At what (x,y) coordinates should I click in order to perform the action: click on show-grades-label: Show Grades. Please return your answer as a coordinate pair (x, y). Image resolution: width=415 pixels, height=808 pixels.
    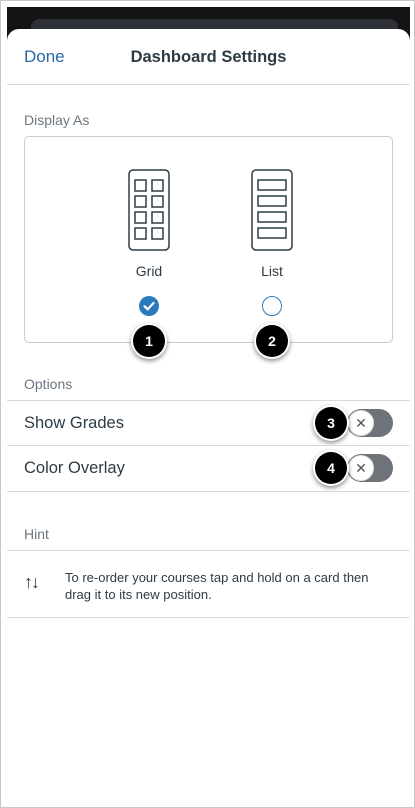
    Looking at the image, I should click on (74, 423).